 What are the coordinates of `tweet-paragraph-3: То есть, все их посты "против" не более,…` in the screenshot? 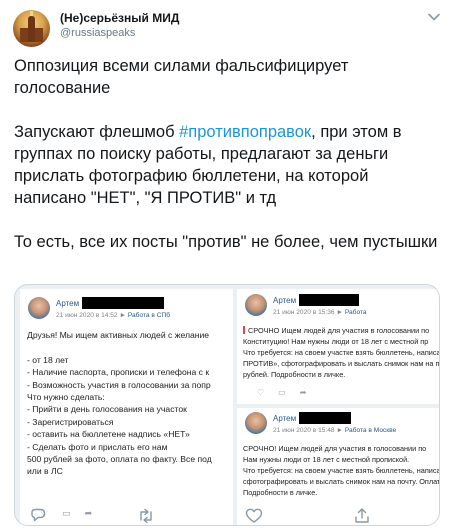 It's located at (226, 242).